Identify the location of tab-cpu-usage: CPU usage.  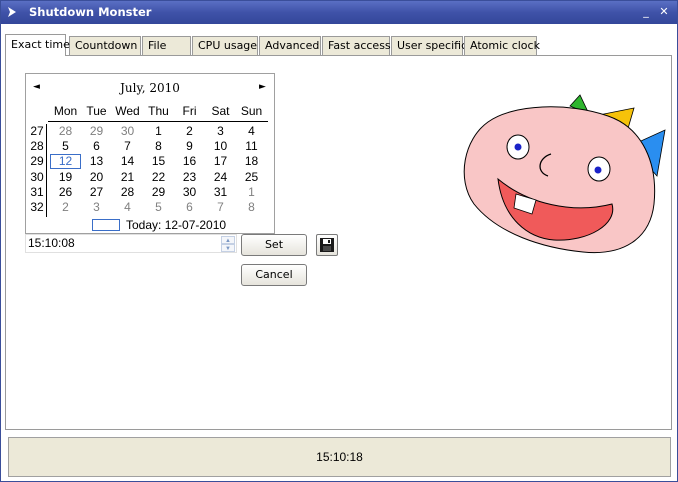
(225, 45).